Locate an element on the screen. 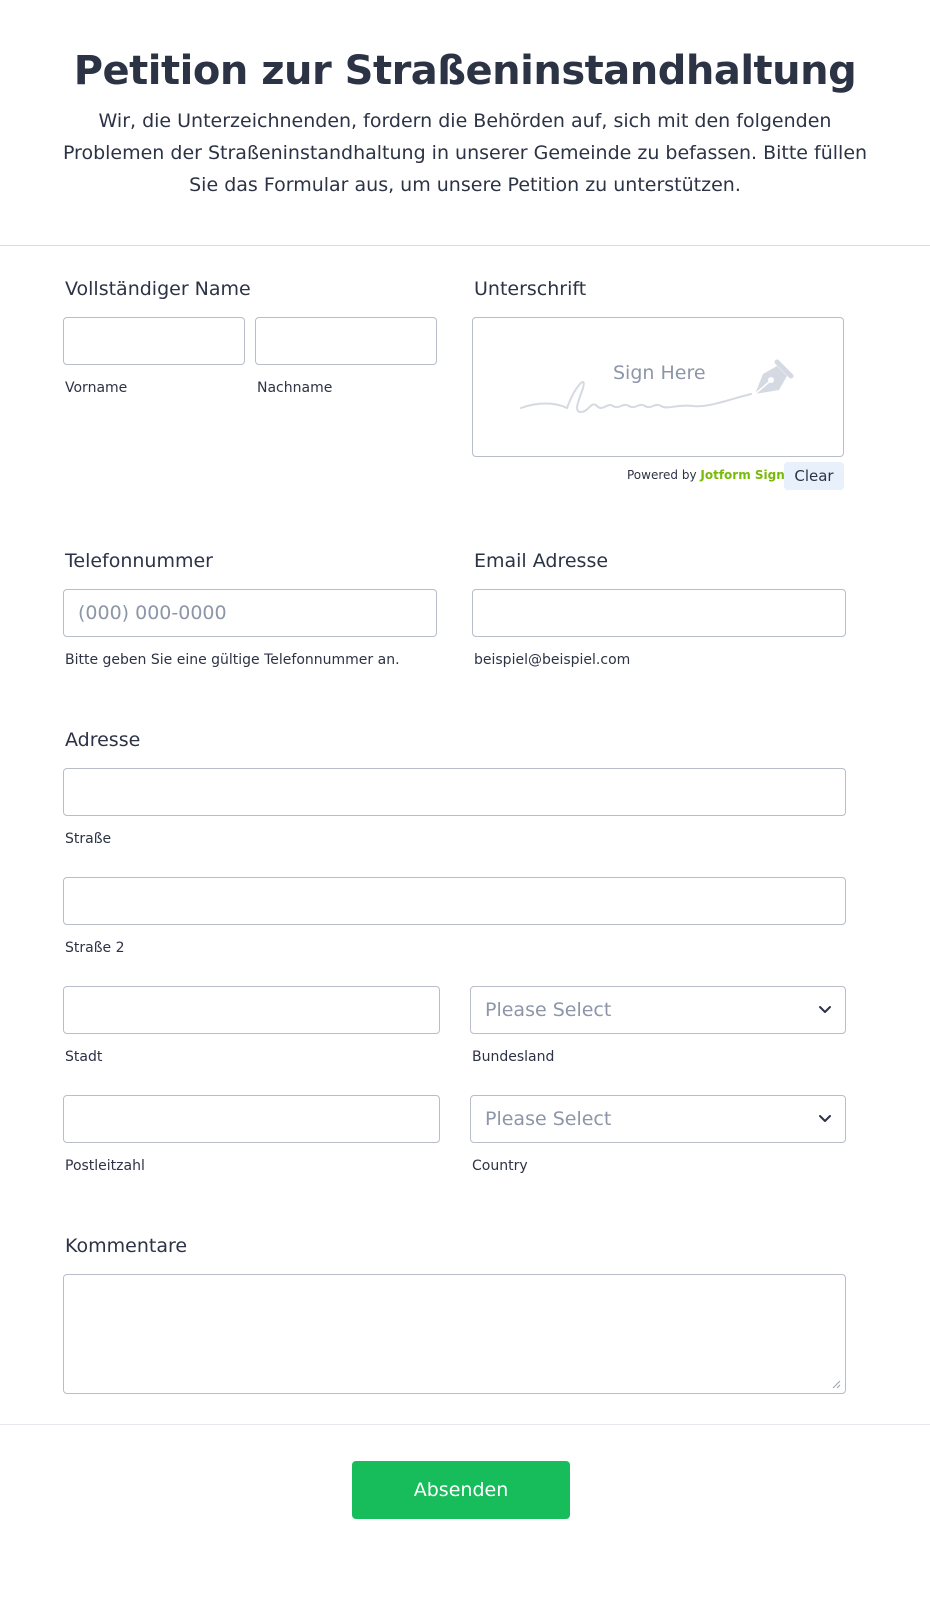  street-sublabel: Straße is located at coordinates (88, 839).